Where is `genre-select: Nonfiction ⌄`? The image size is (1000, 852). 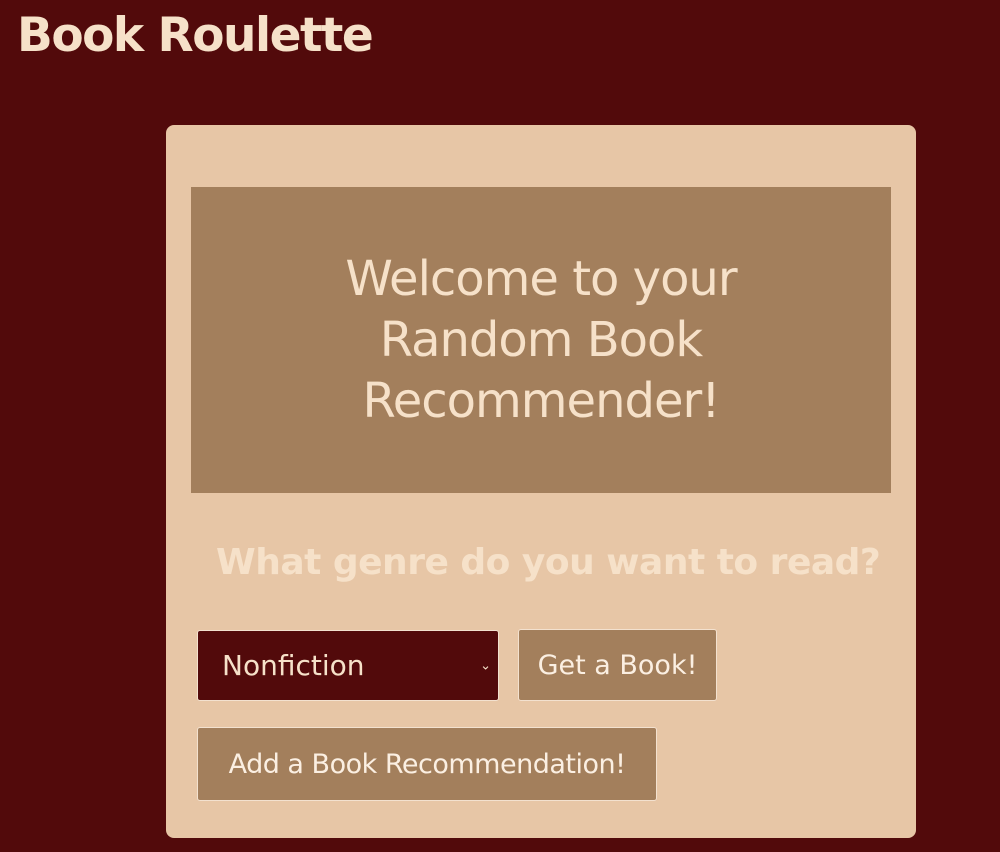 genre-select: Nonfiction ⌄ is located at coordinates (348, 665).